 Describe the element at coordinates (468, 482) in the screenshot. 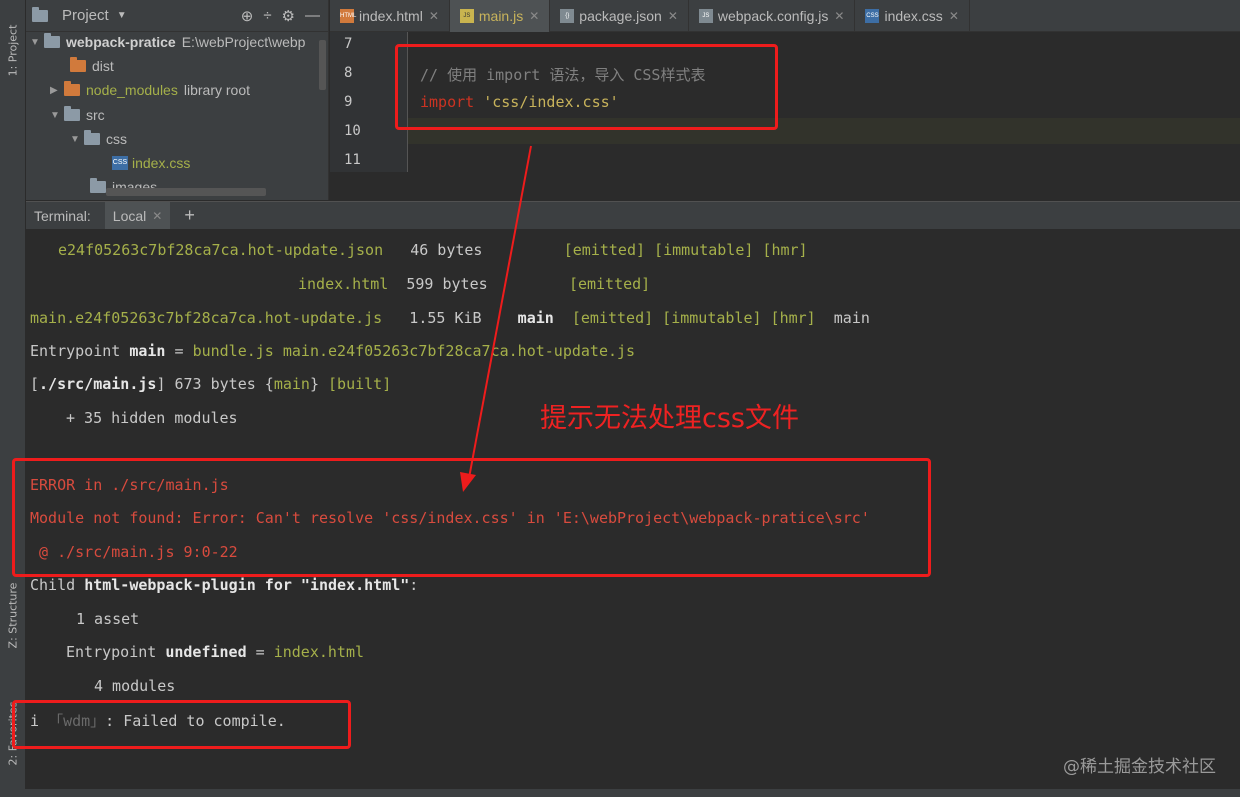

I see `arrow-head` at that location.